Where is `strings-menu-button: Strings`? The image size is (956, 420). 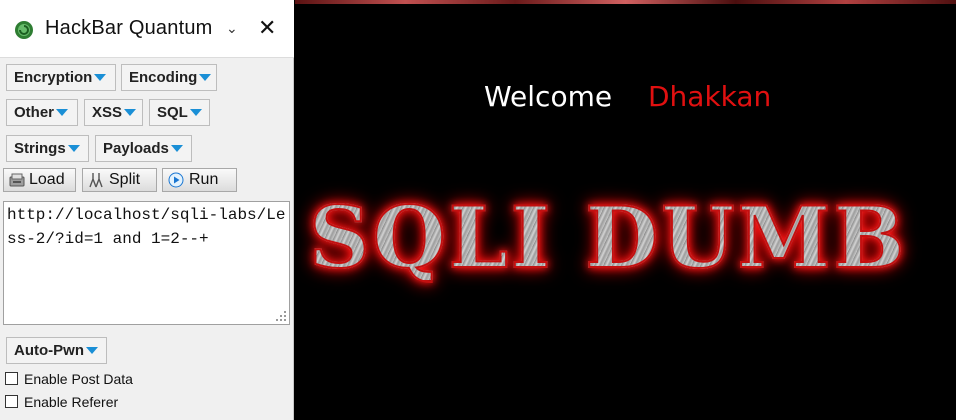
strings-menu-button: Strings is located at coordinates (47, 148).